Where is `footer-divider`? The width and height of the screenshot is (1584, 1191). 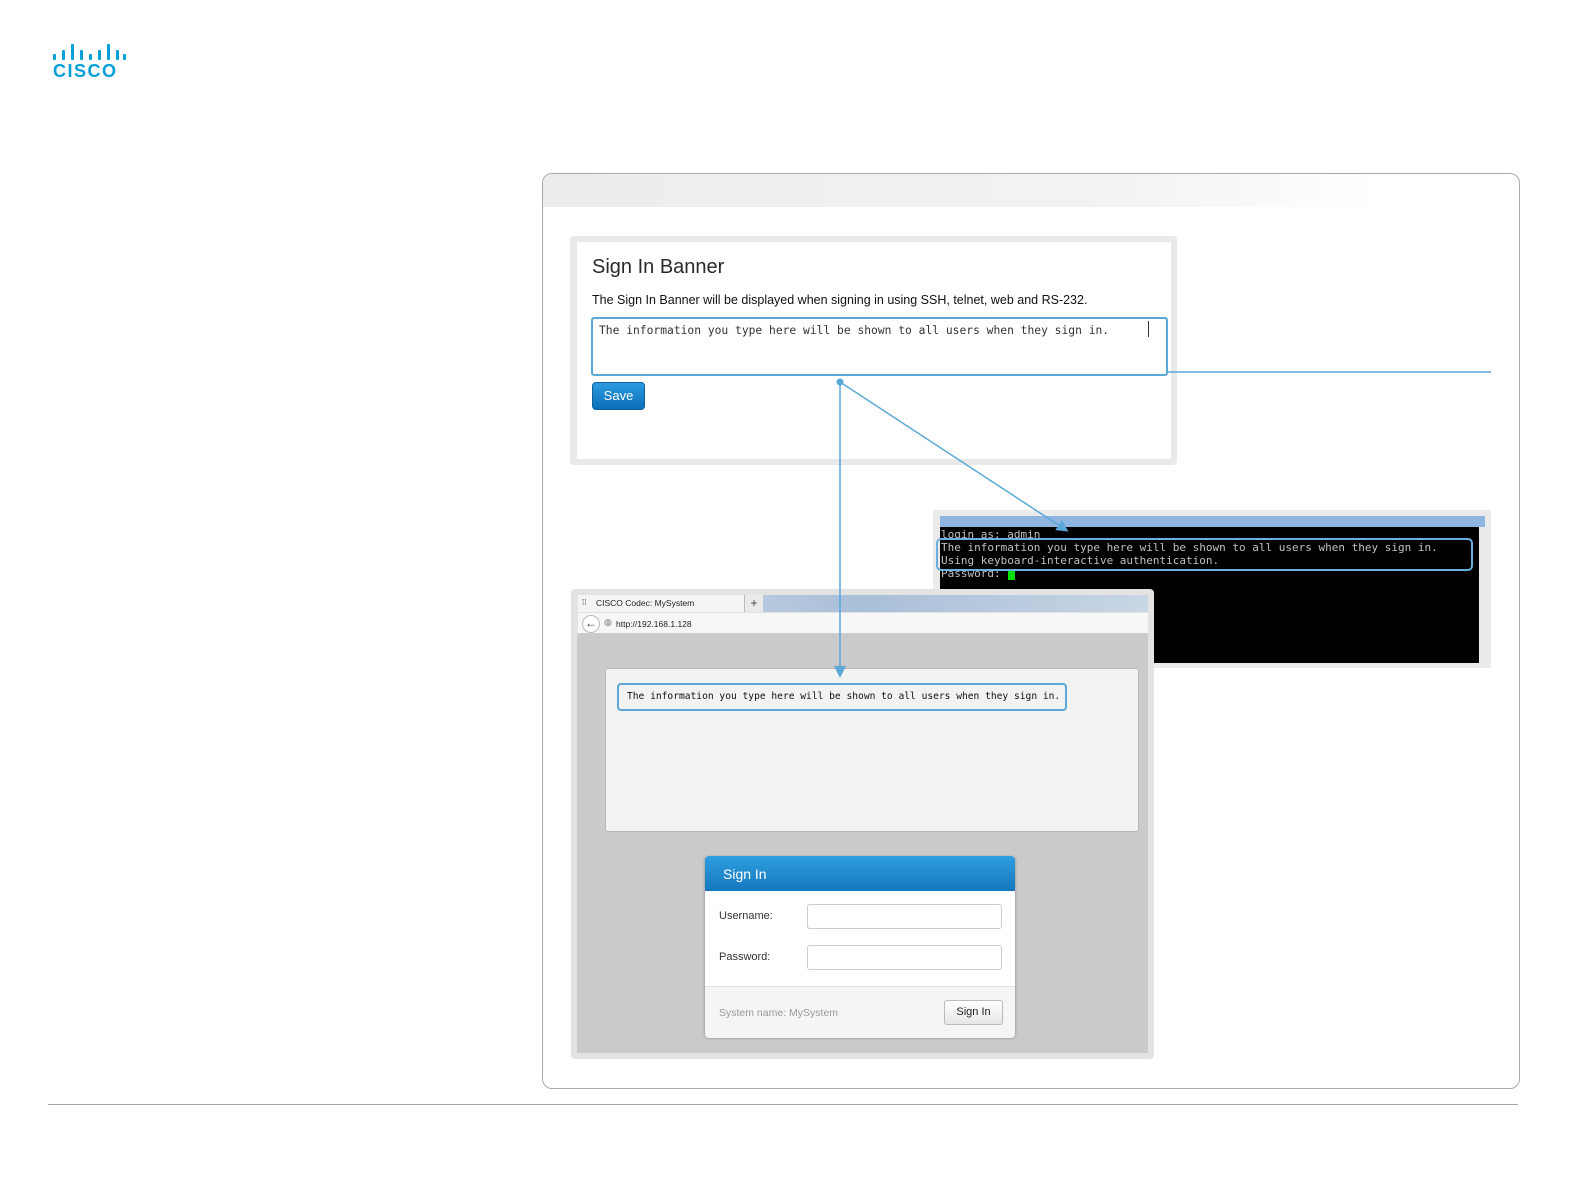 footer-divider is located at coordinates (783, 1104).